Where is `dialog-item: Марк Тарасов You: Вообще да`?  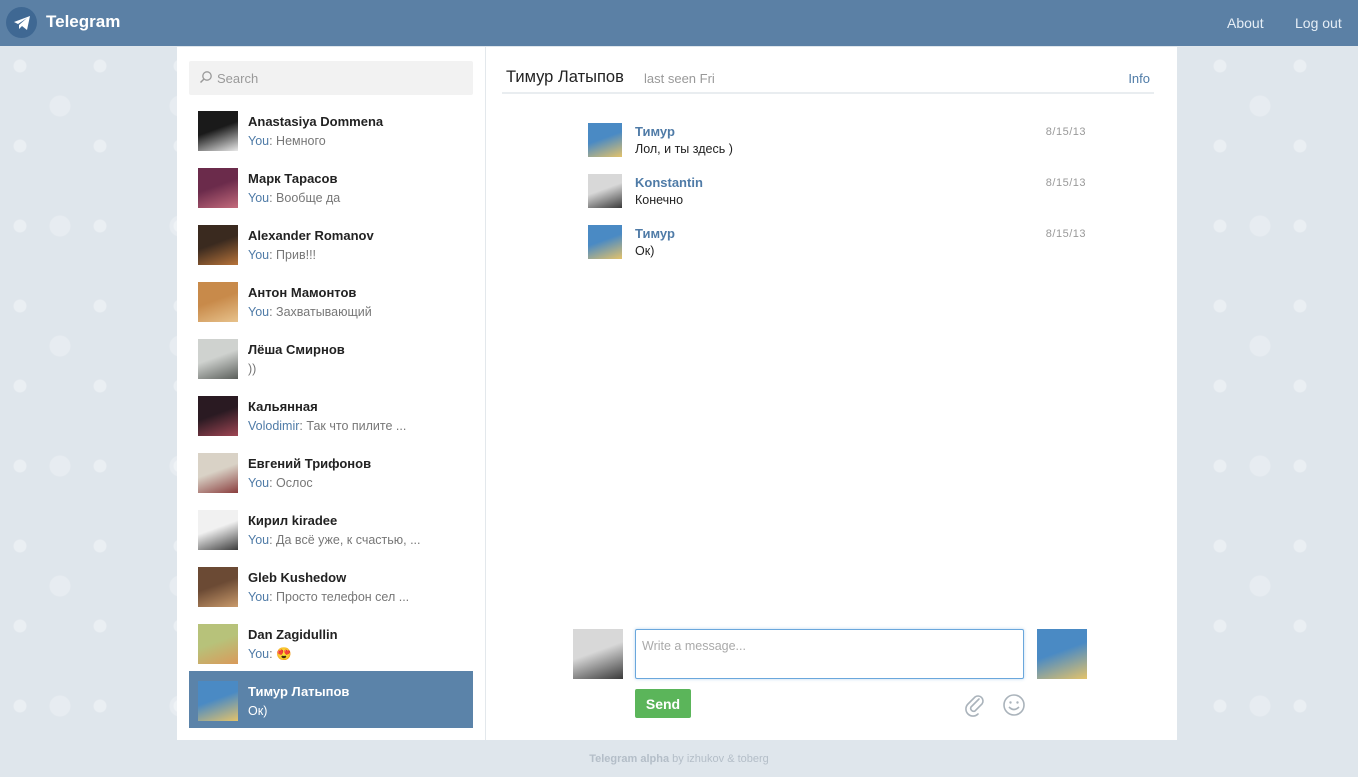
dialog-item: Марк Тарасов You: Вообще да is located at coordinates (331, 186).